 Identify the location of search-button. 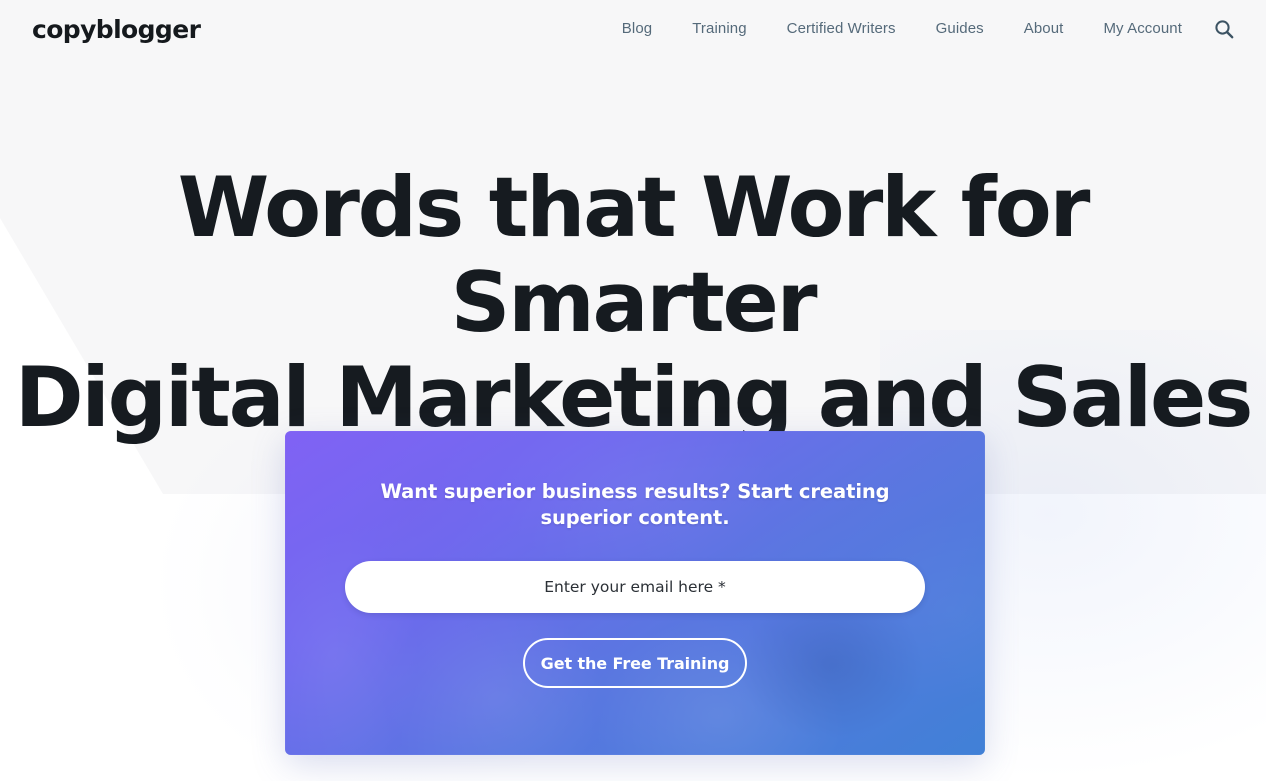
(1224, 29).